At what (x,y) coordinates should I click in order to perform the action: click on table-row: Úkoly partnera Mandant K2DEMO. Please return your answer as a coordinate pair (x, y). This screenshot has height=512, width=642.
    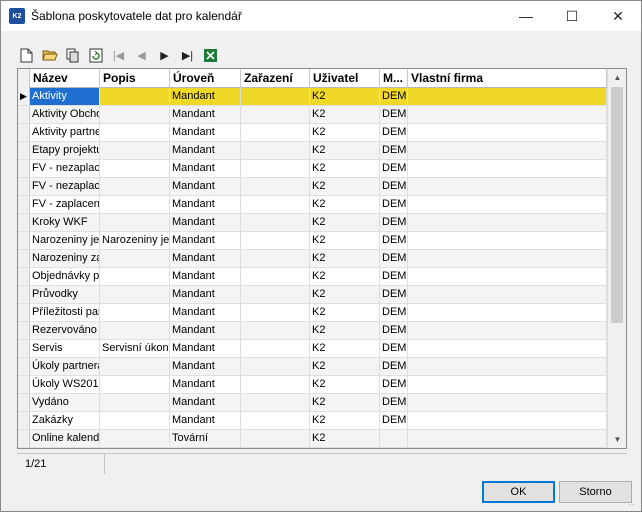
    Looking at the image, I should click on (312, 367).